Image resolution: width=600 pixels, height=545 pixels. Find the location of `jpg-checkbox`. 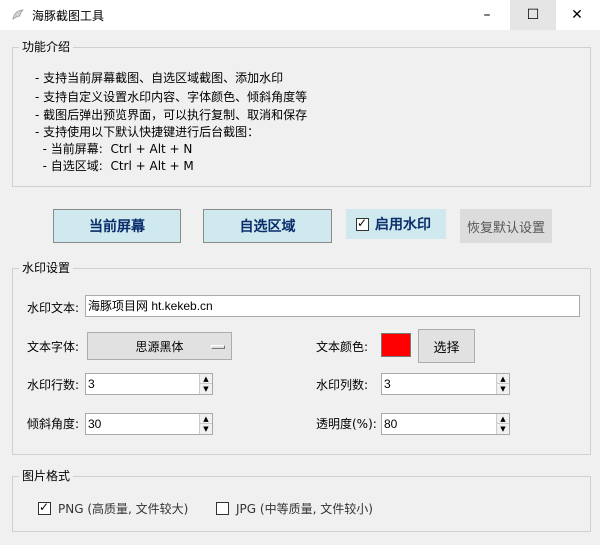

jpg-checkbox is located at coordinates (222, 508).